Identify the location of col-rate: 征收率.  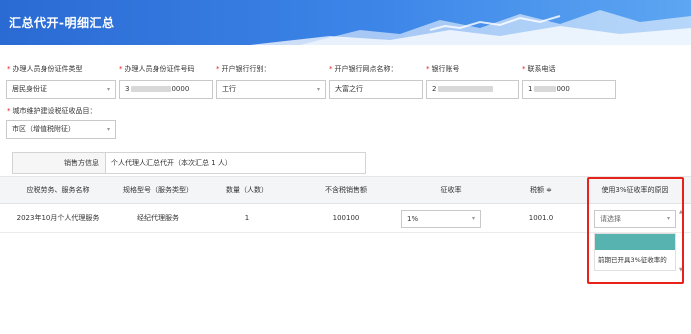
(451, 190).